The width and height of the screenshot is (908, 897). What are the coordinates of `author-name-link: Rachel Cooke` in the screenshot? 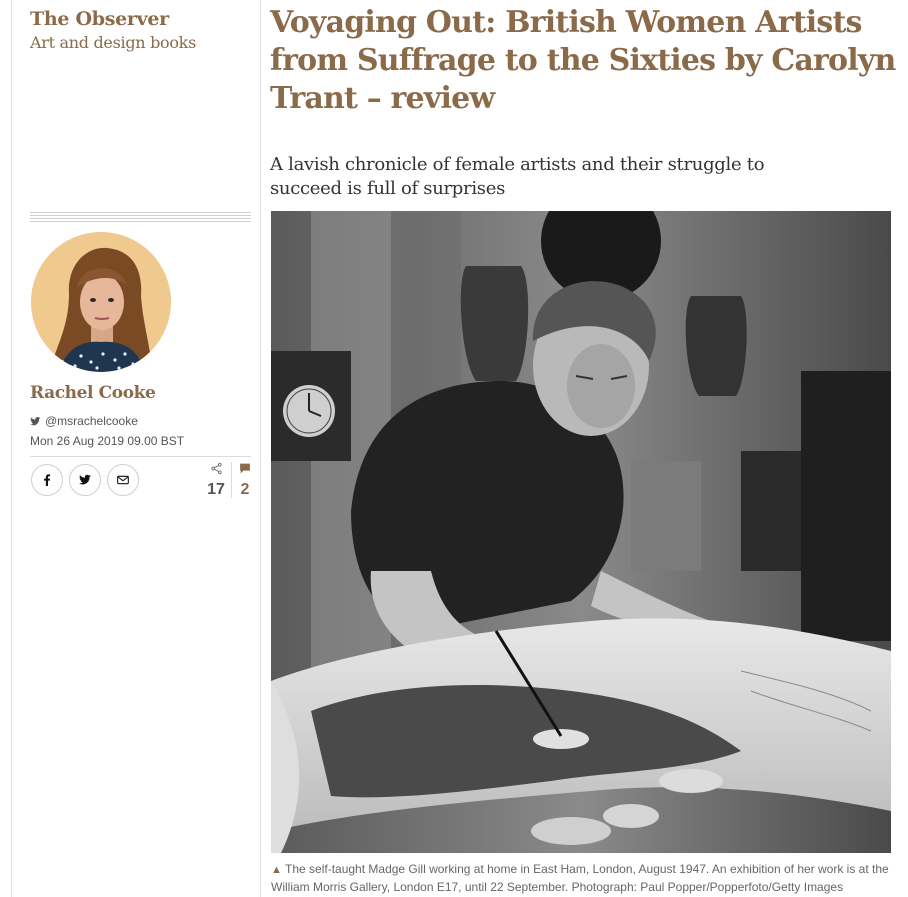 It's located at (93, 393).